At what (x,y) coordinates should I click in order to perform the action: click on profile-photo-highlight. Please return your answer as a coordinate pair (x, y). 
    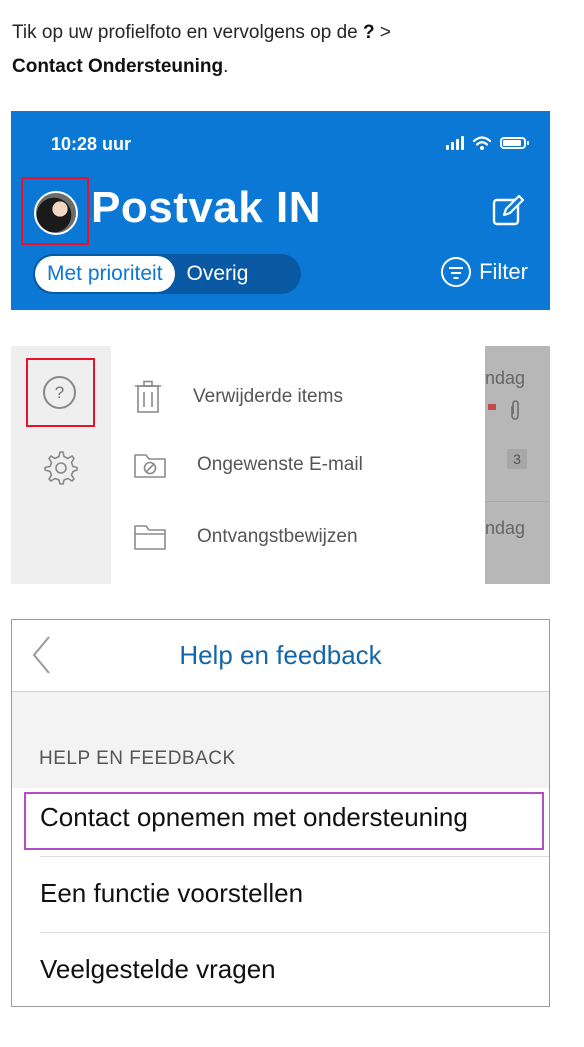
    Looking at the image, I should click on (55, 211).